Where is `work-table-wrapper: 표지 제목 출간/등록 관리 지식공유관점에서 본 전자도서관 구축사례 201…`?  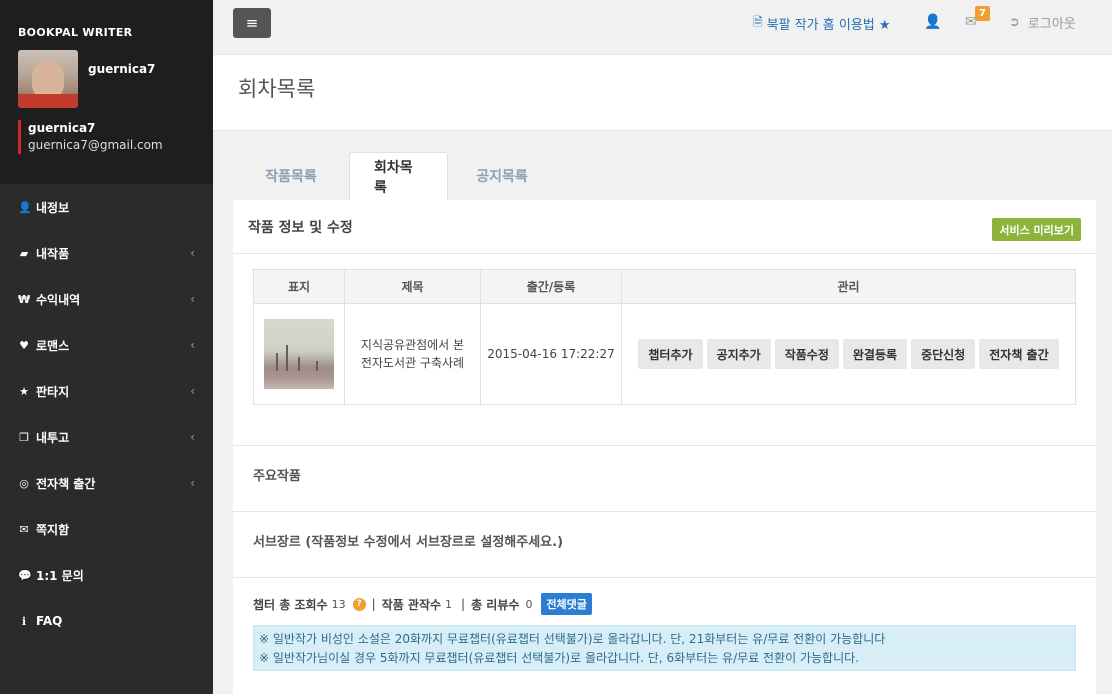
work-table-wrapper: 표지 제목 출간/등록 관리 지식공유관점에서 본 전자도서관 구축사례 201… is located at coordinates (664, 337).